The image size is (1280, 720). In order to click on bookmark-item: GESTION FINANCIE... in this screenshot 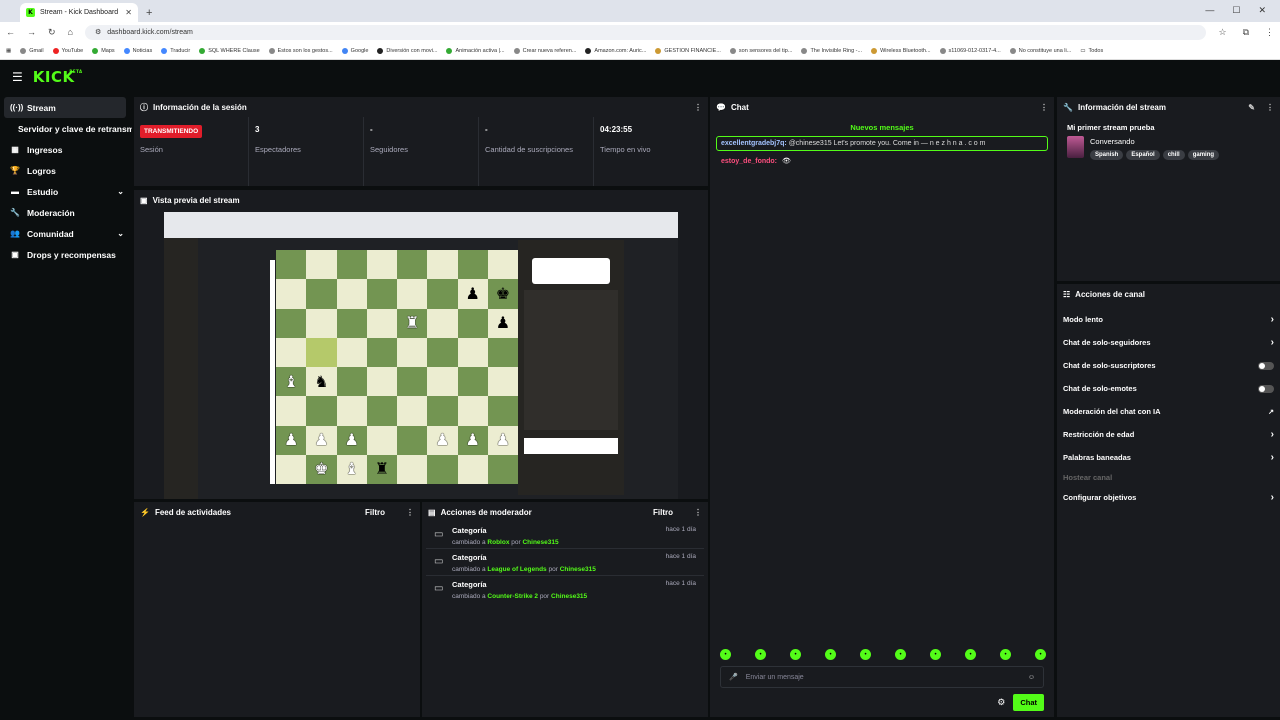, I will do `click(688, 50)`.